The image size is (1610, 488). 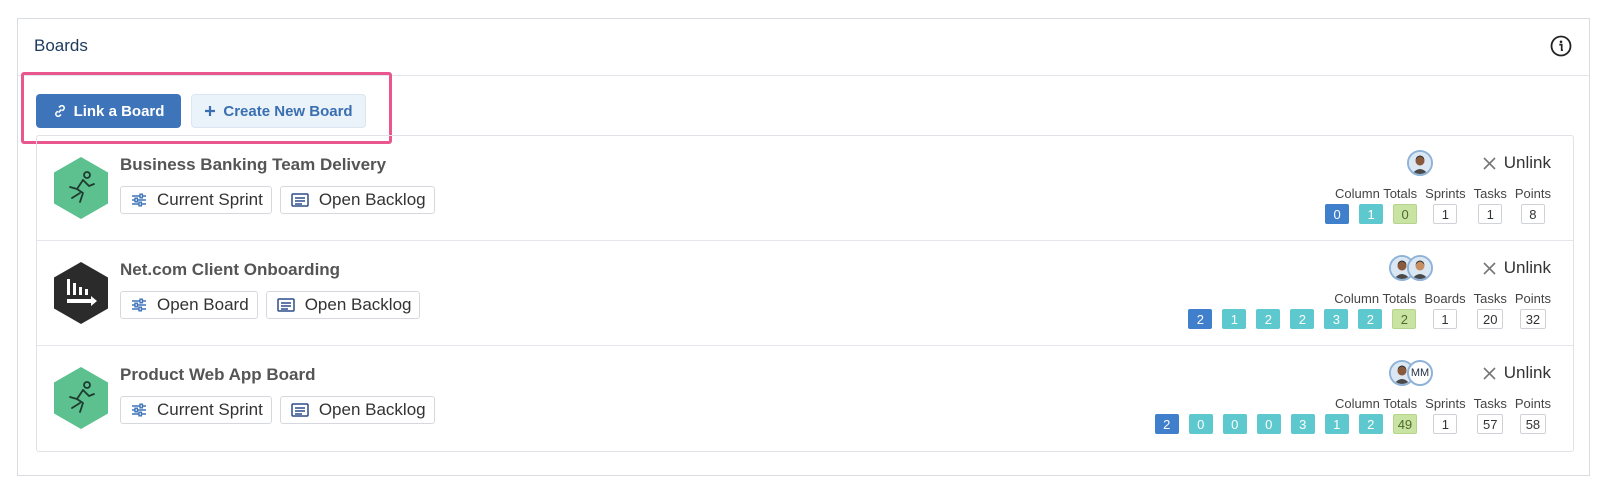 I want to click on board-link-label: Open Board, so click(x=203, y=304).